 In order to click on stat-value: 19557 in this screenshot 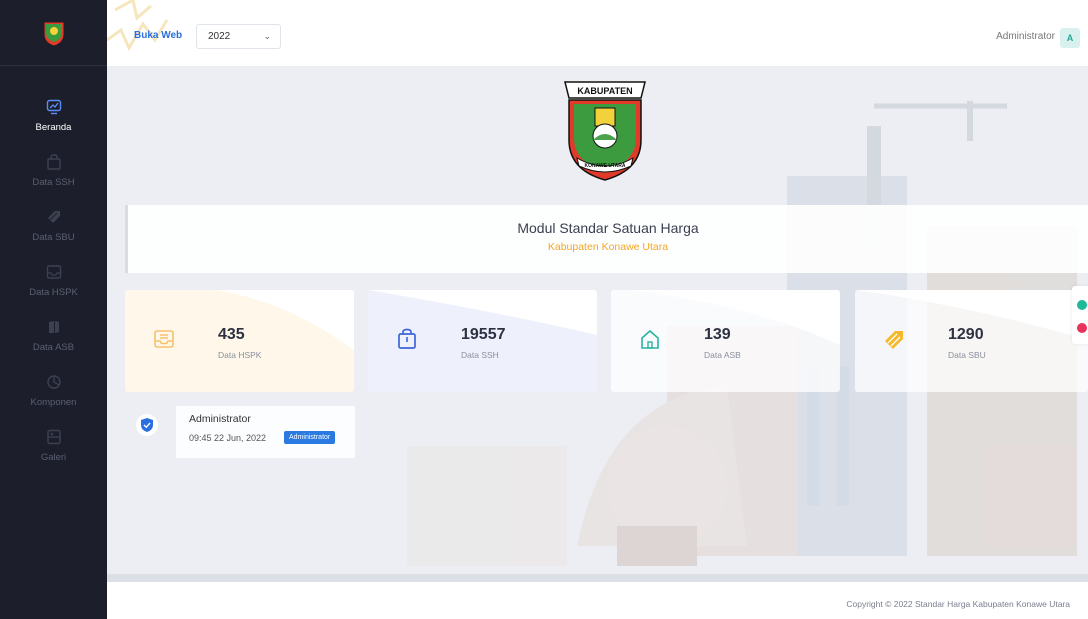, I will do `click(483, 334)`.